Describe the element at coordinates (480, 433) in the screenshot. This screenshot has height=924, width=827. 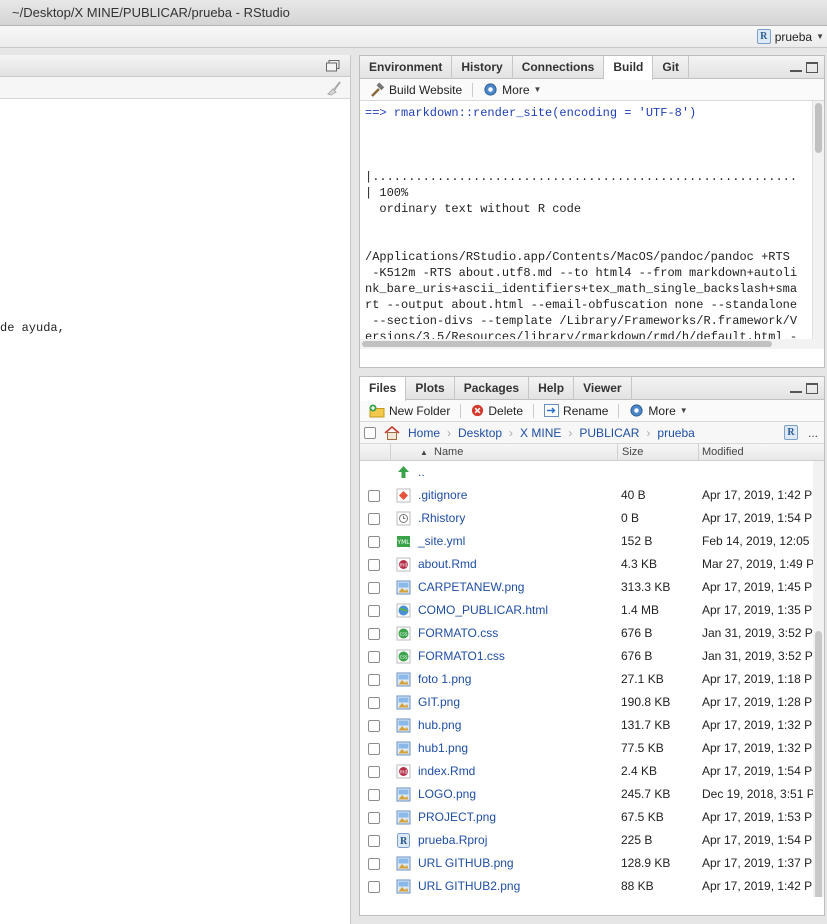
I see `breadcrumb-desktop: Desktop` at that location.